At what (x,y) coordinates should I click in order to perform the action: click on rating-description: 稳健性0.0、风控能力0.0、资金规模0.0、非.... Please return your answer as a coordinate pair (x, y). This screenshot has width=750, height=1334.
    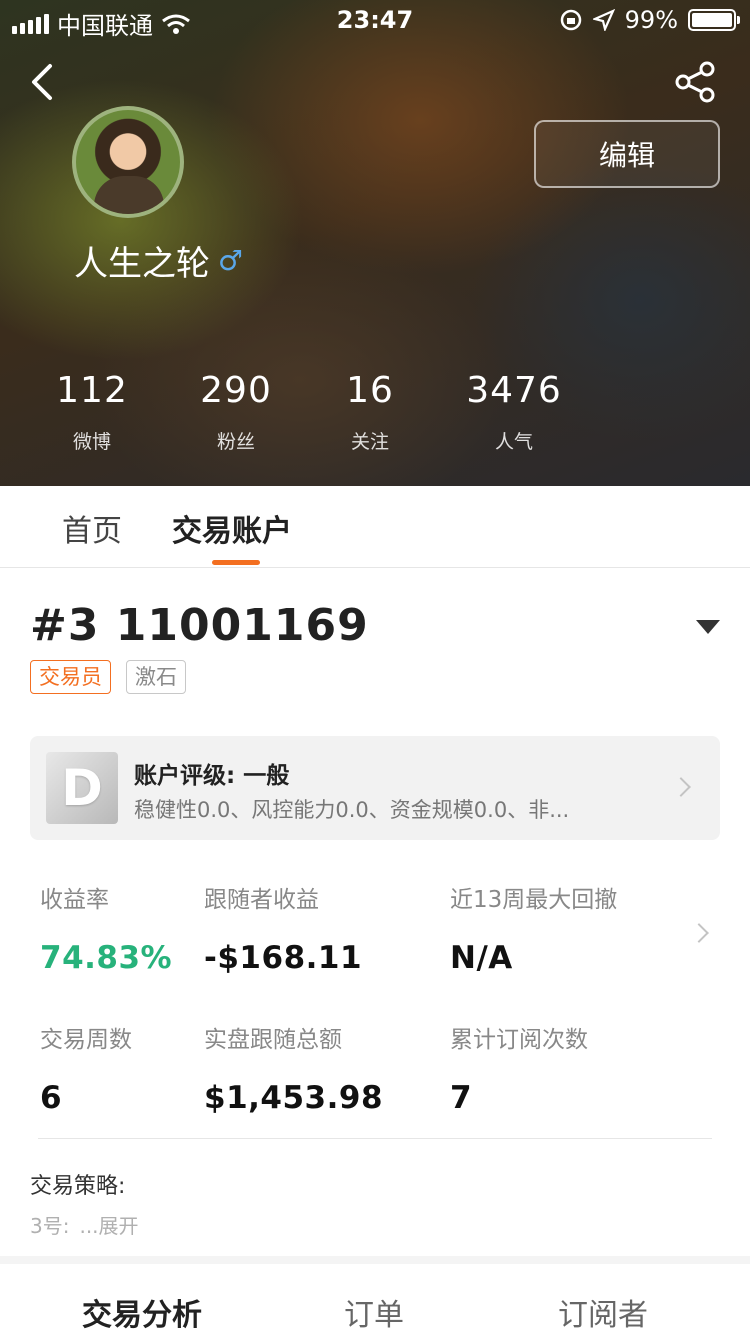
    Looking at the image, I should click on (352, 810).